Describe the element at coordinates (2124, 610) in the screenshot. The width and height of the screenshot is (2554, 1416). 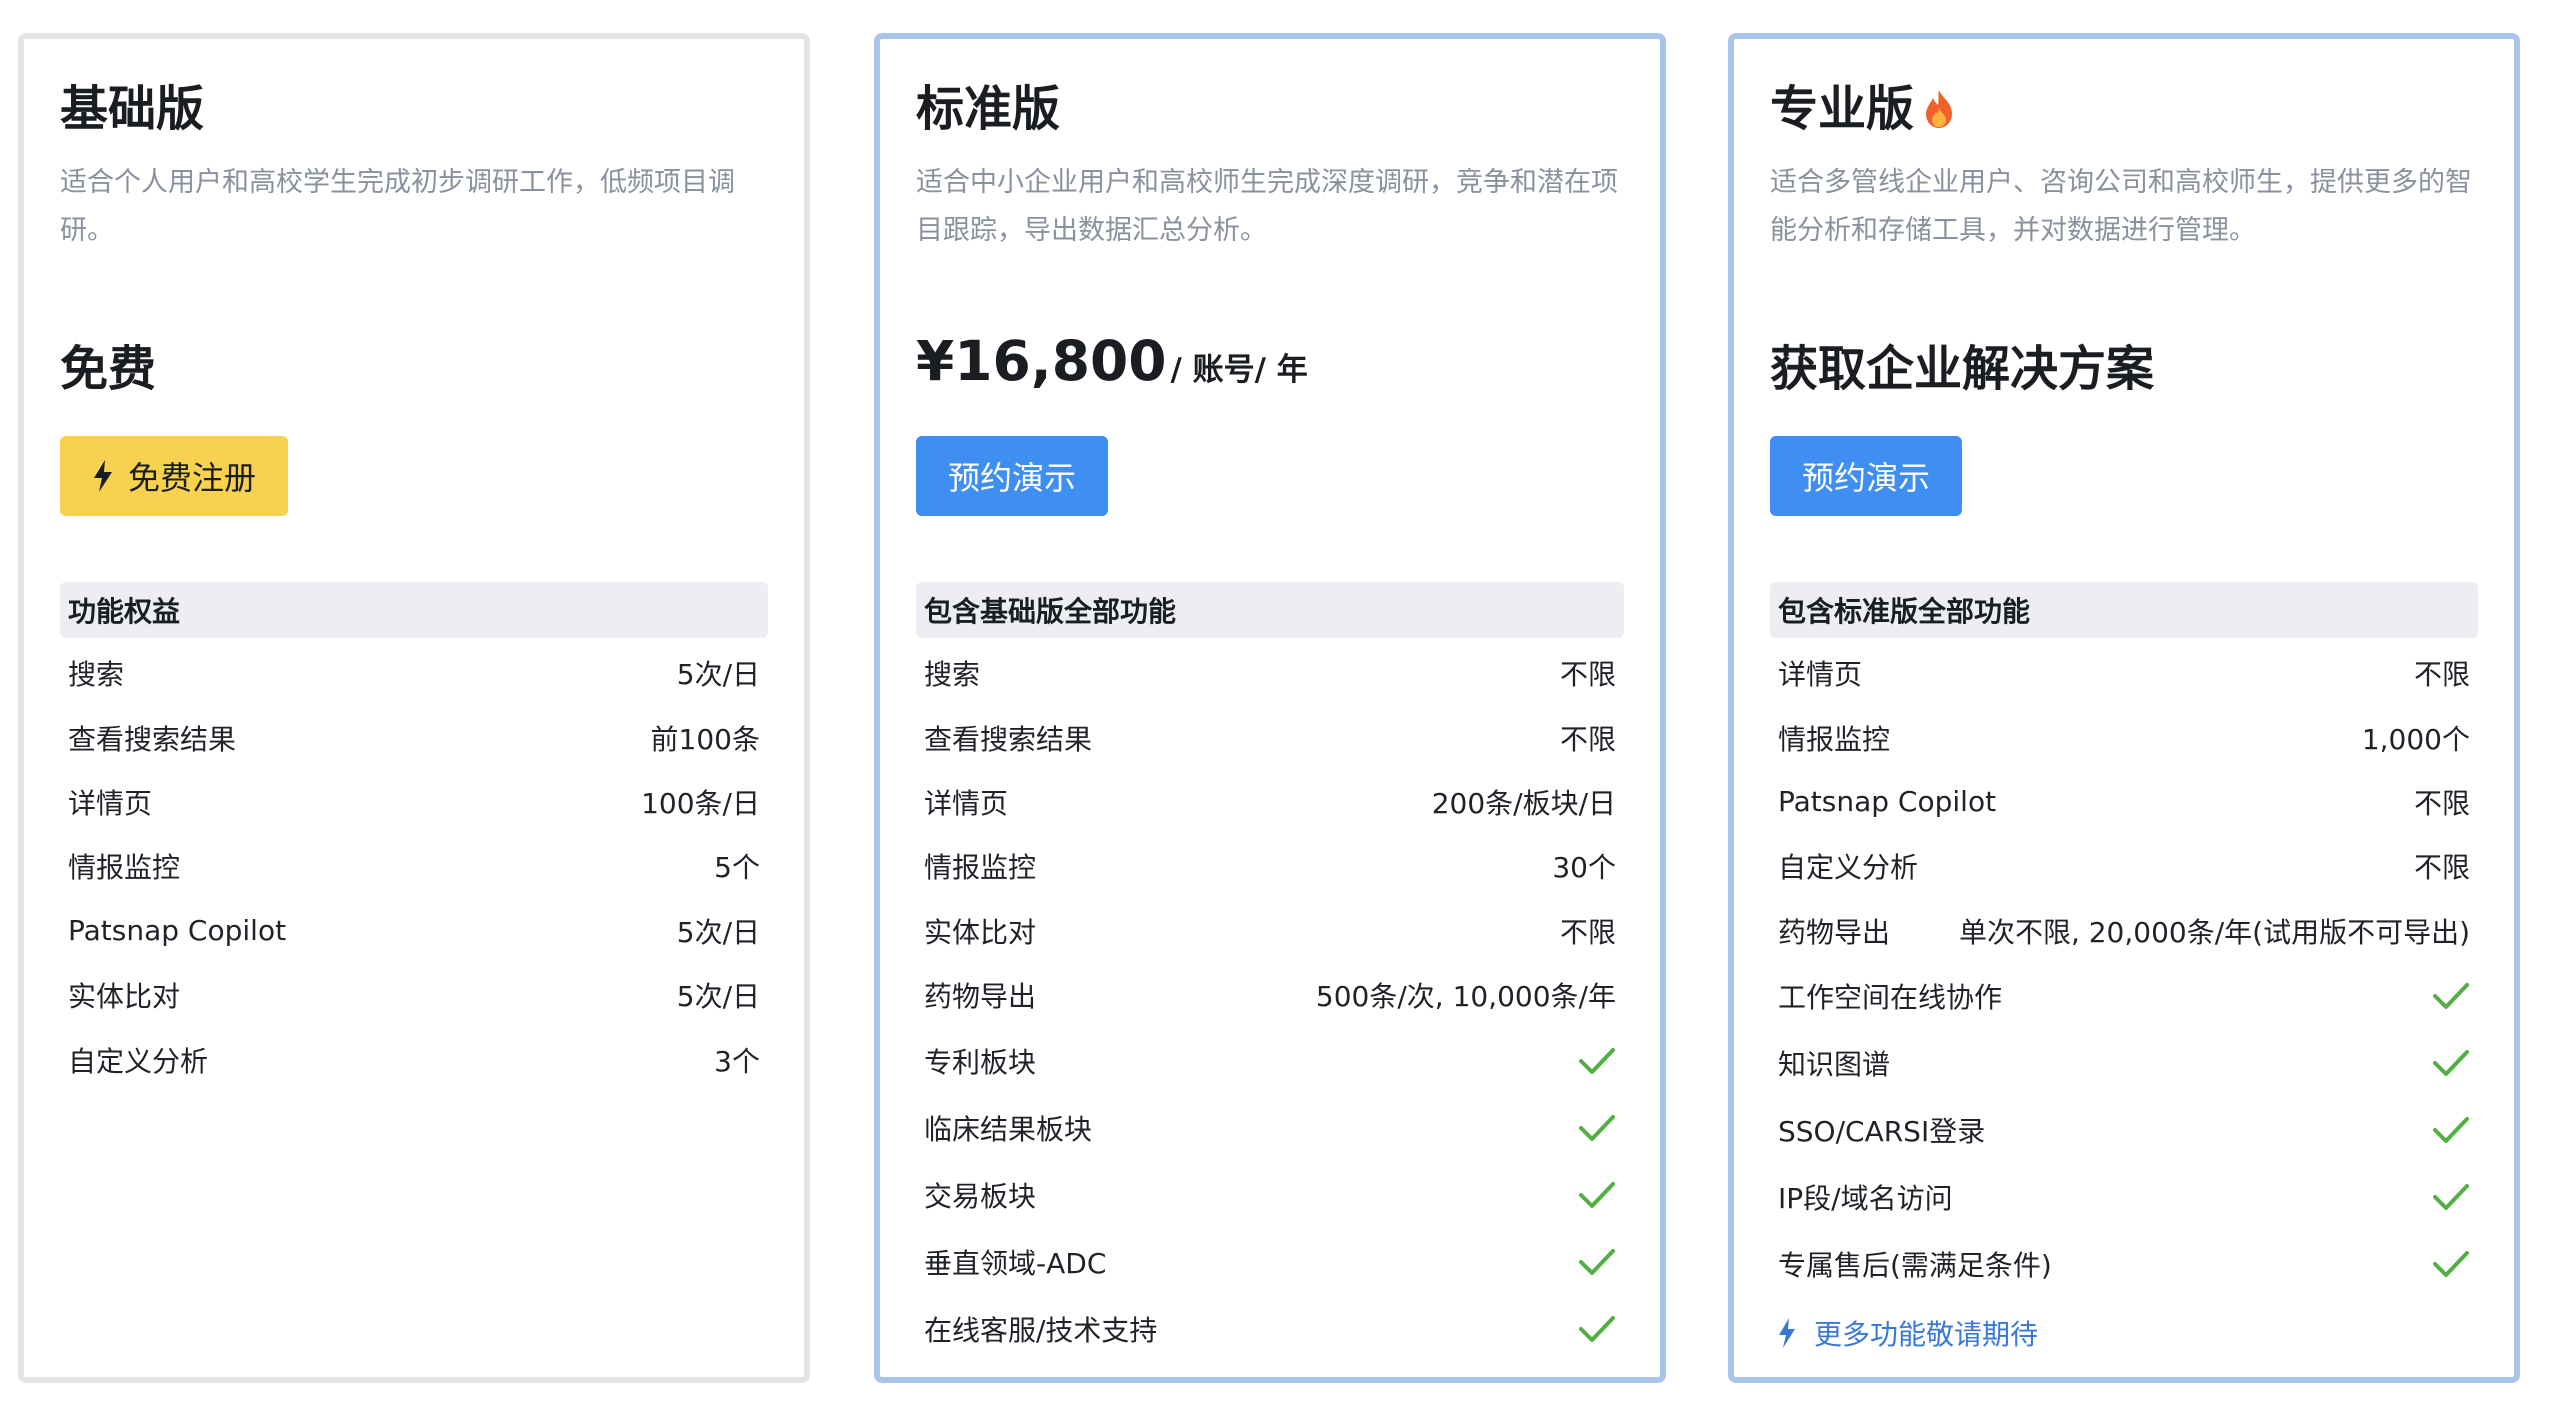
I see `feature-list-header: 包含标准版全部功能` at that location.